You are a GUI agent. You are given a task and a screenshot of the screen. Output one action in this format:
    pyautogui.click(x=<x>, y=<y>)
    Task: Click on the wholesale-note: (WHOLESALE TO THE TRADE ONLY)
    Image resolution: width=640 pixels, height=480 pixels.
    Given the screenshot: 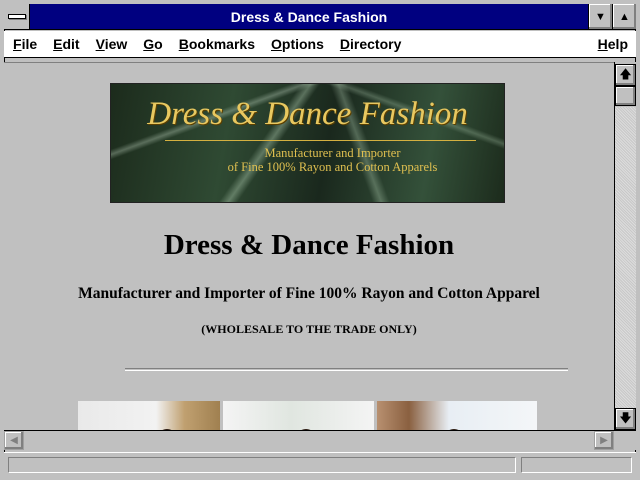 What is the action you would take?
    pyautogui.click(x=309, y=329)
    